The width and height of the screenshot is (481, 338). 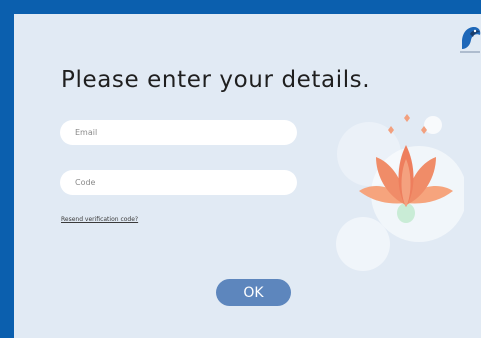 I want to click on lotus-flower-icon, so click(x=400, y=192).